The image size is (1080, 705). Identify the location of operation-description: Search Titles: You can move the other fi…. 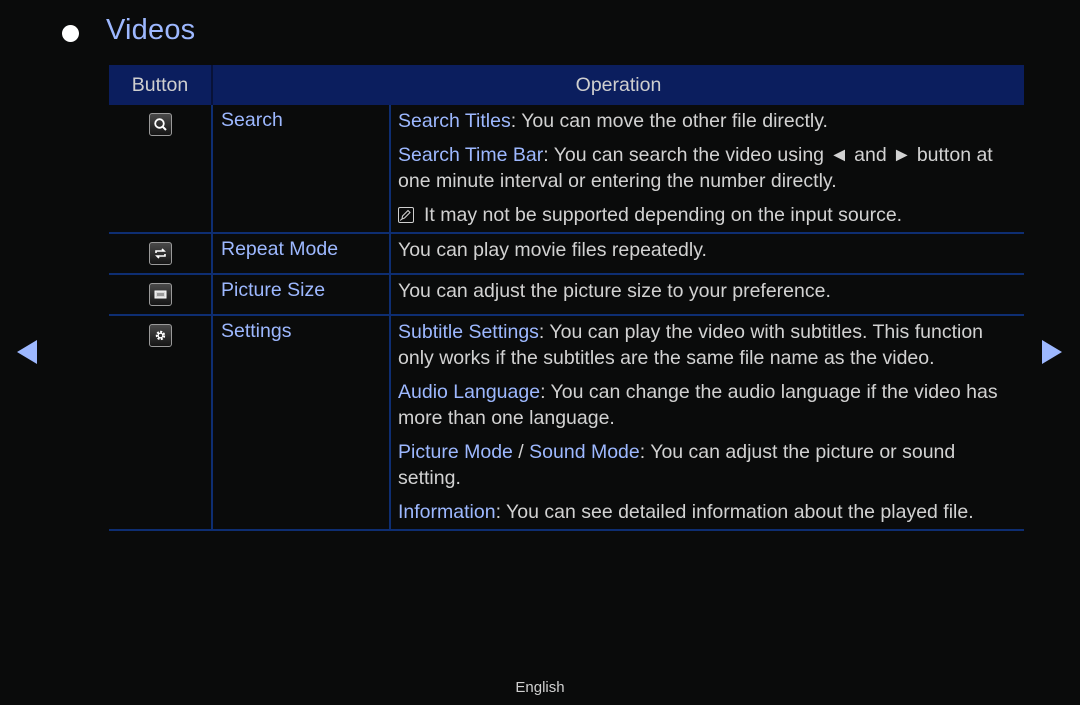
(707, 169).